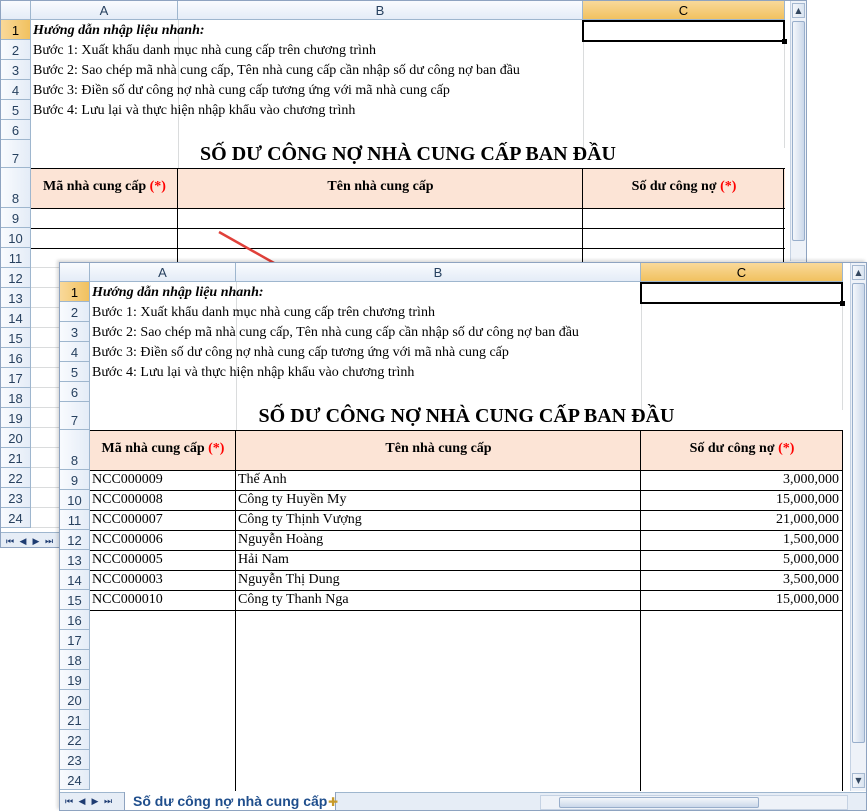 The height and width of the screenshot is (811, 867). What do you see at coordinates (438, 559) in the screenshot?
I see `supplier-name-cell: Hải Nam` at bounding box center [438, 559].